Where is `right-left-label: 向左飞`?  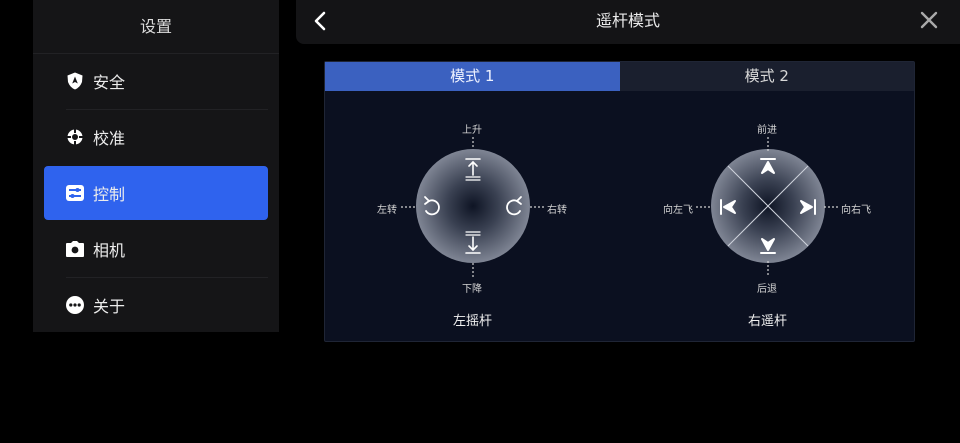 right-left-label: 向左飞 is located at coordinates (678, 210).